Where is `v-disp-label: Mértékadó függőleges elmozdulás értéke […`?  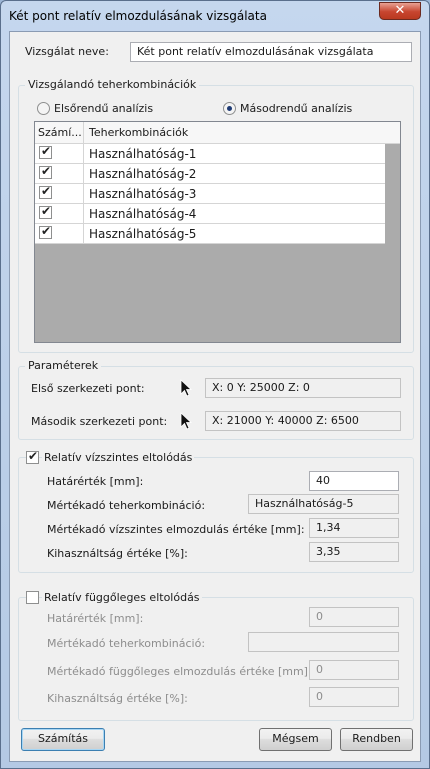 v-disp-label: Mértékadó függőleges elmozdulás értéke [… is located at coordinates (179, 671).